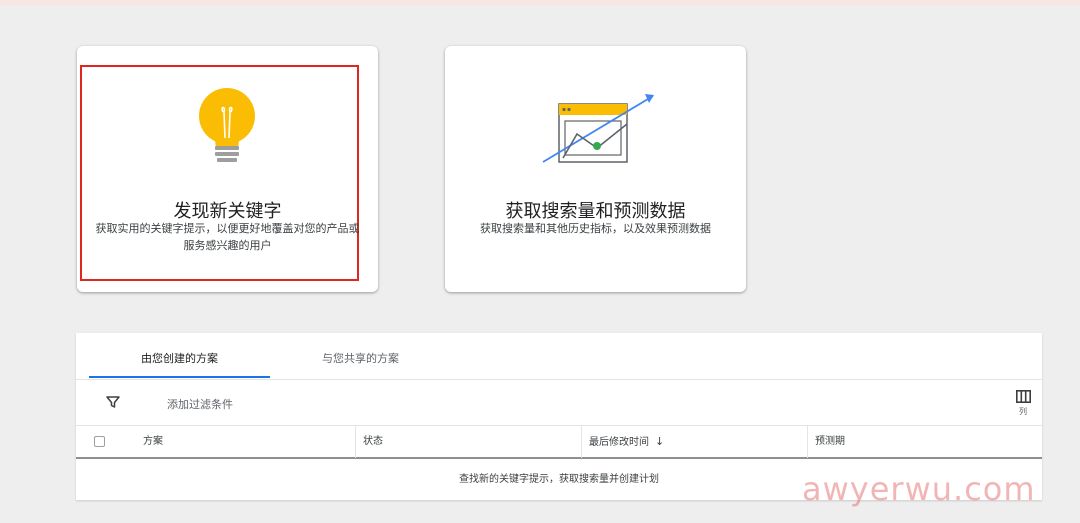 This screenshot has height=523, width=1080. What do you see at coordinates (1023, 411) in the screenshot?
I see `columns-label: 列` at bounding box center [1023, 411].